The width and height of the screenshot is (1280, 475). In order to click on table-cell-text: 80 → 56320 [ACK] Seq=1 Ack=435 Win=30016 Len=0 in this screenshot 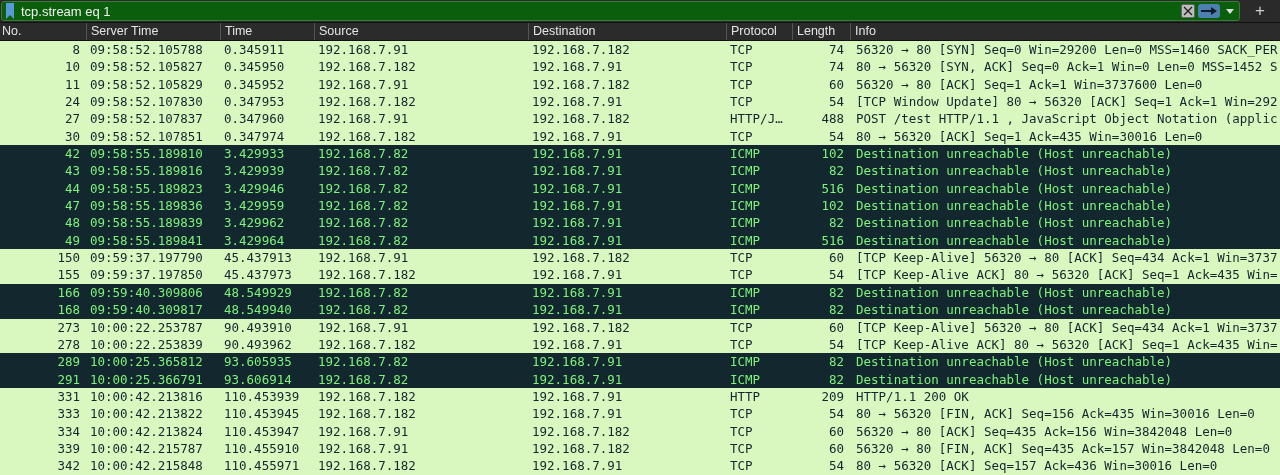, I will do `click(1029, 136)`.